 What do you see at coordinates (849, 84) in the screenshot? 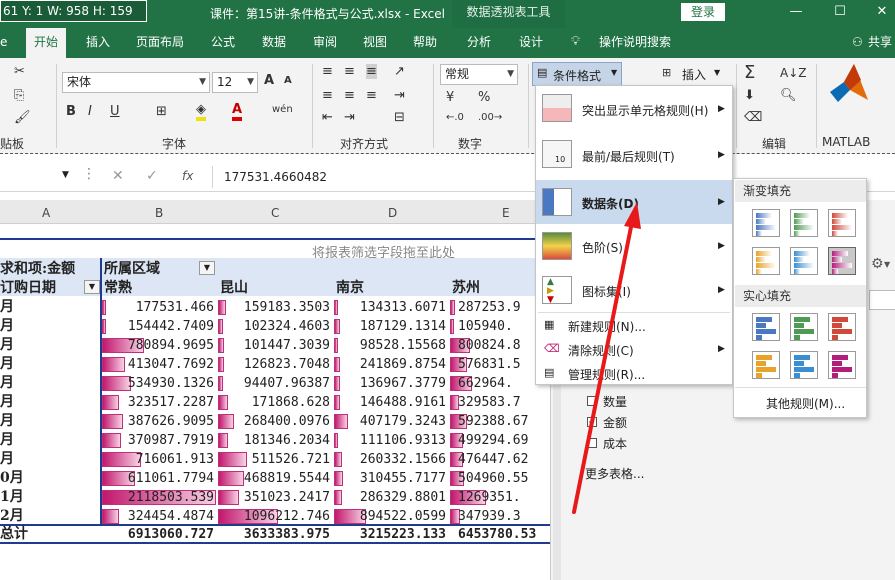
I see `matlab-logo-icon` at bounding box center [849, 84].